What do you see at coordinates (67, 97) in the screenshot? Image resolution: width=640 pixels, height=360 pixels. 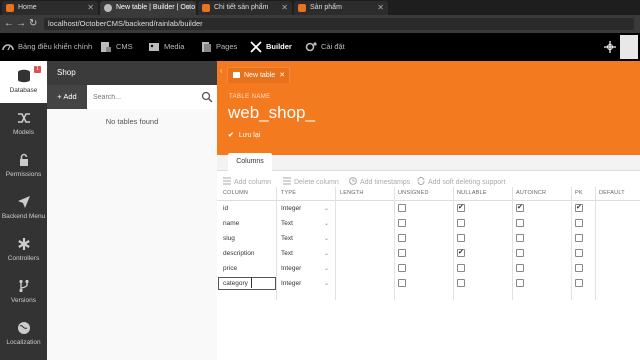 I see `add-table-button: + Add` at bounding box center [67, 97].